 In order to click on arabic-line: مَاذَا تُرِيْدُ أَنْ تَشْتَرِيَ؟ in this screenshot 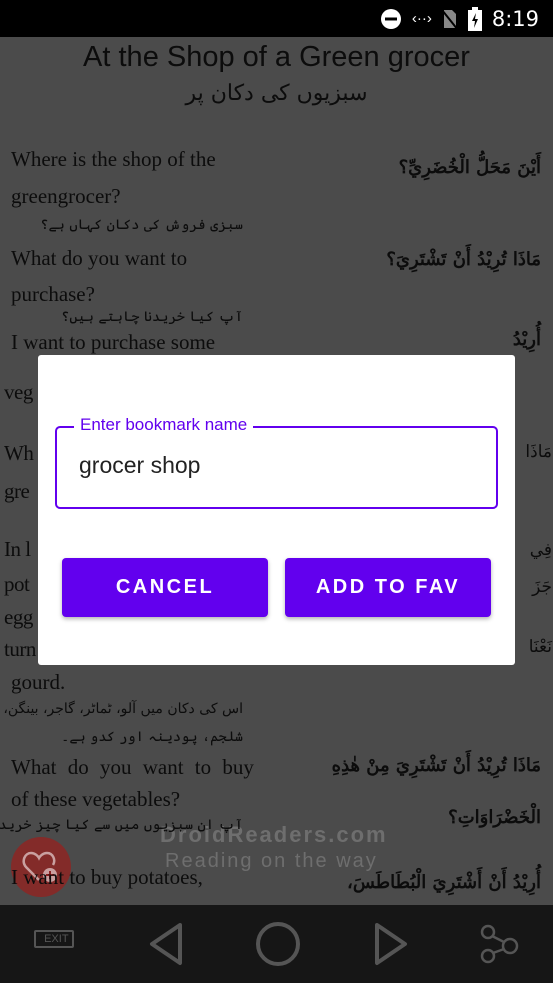, I will do `click(463, 259)`.